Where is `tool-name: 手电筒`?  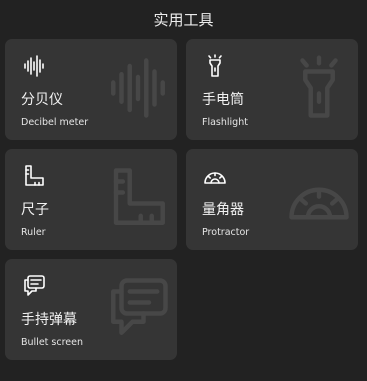 tool-name: 手电筒 is located at coordinates (223, 100).